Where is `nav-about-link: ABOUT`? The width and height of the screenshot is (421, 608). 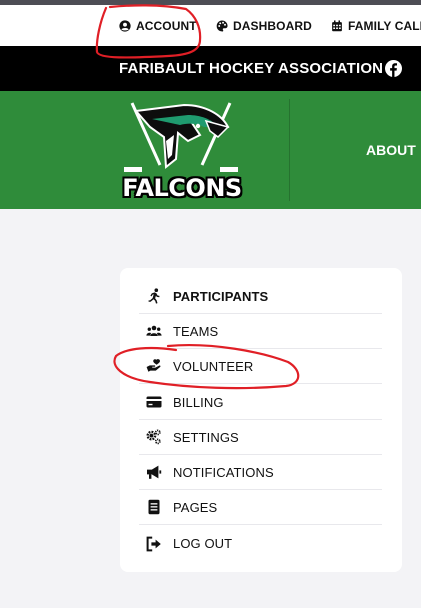 nav-about-link: ABOUT is located at coordinates (391, 150).